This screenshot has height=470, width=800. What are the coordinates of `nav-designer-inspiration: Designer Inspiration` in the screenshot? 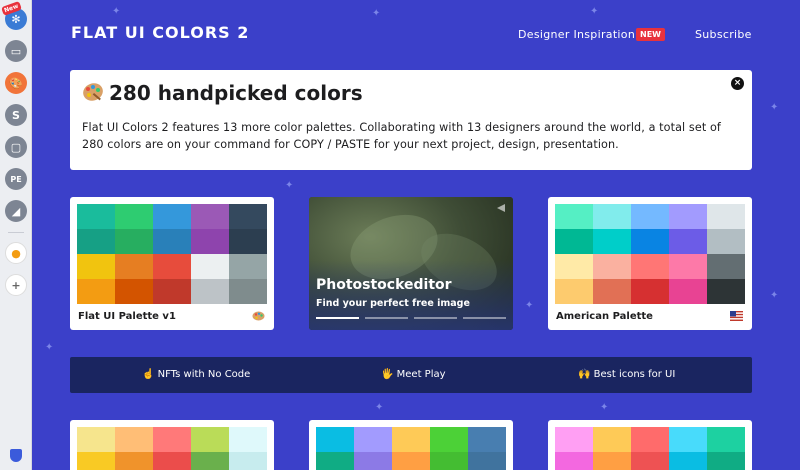 It's located at (576, 34).